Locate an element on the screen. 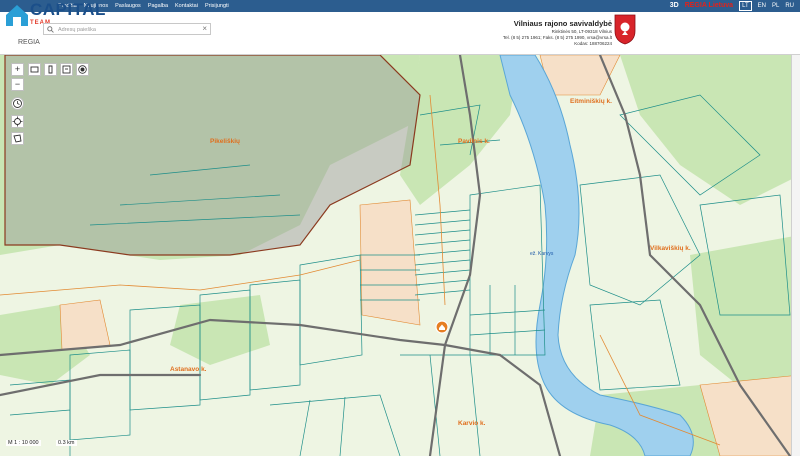  measure-icon is located at coordinates (50, 69).